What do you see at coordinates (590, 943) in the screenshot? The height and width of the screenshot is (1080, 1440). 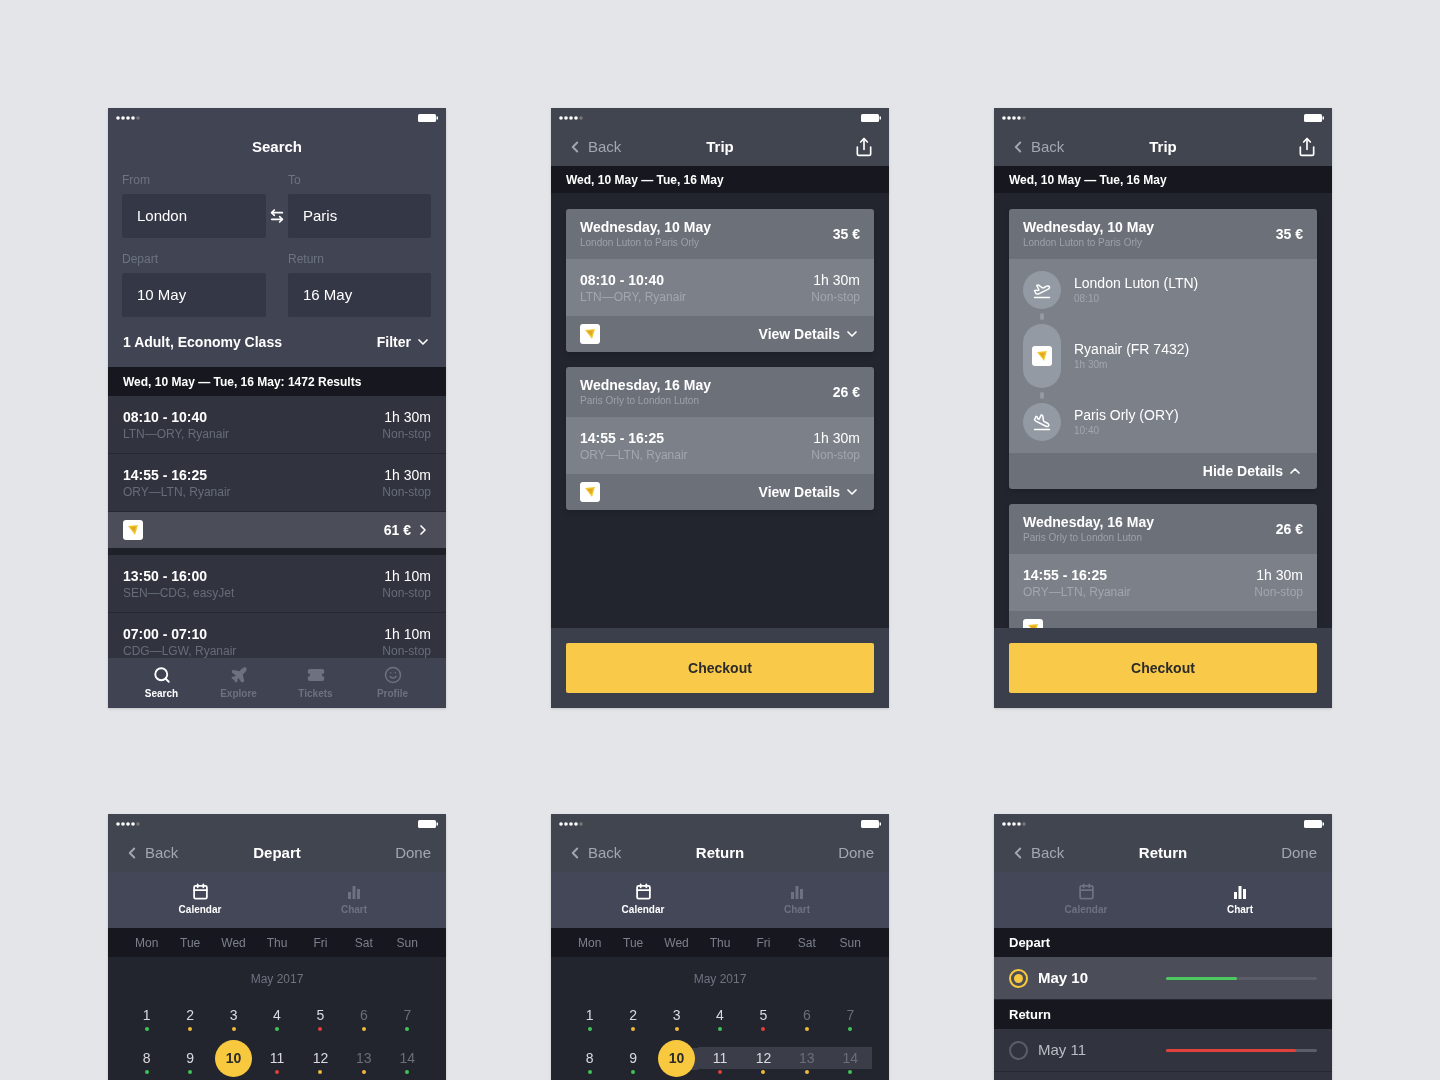 I see `weekday-label: Mon` at bounding box center [590, 943].